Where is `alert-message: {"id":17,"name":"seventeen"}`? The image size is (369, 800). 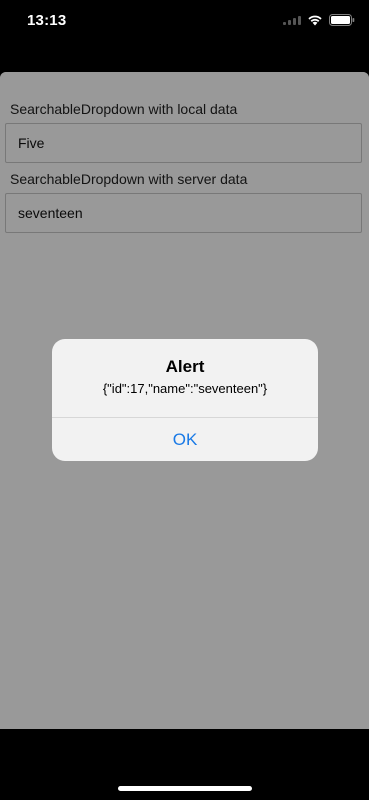 alert-message: {"id":17,"name":"seventeen"} is located at coordinates (185, 388).